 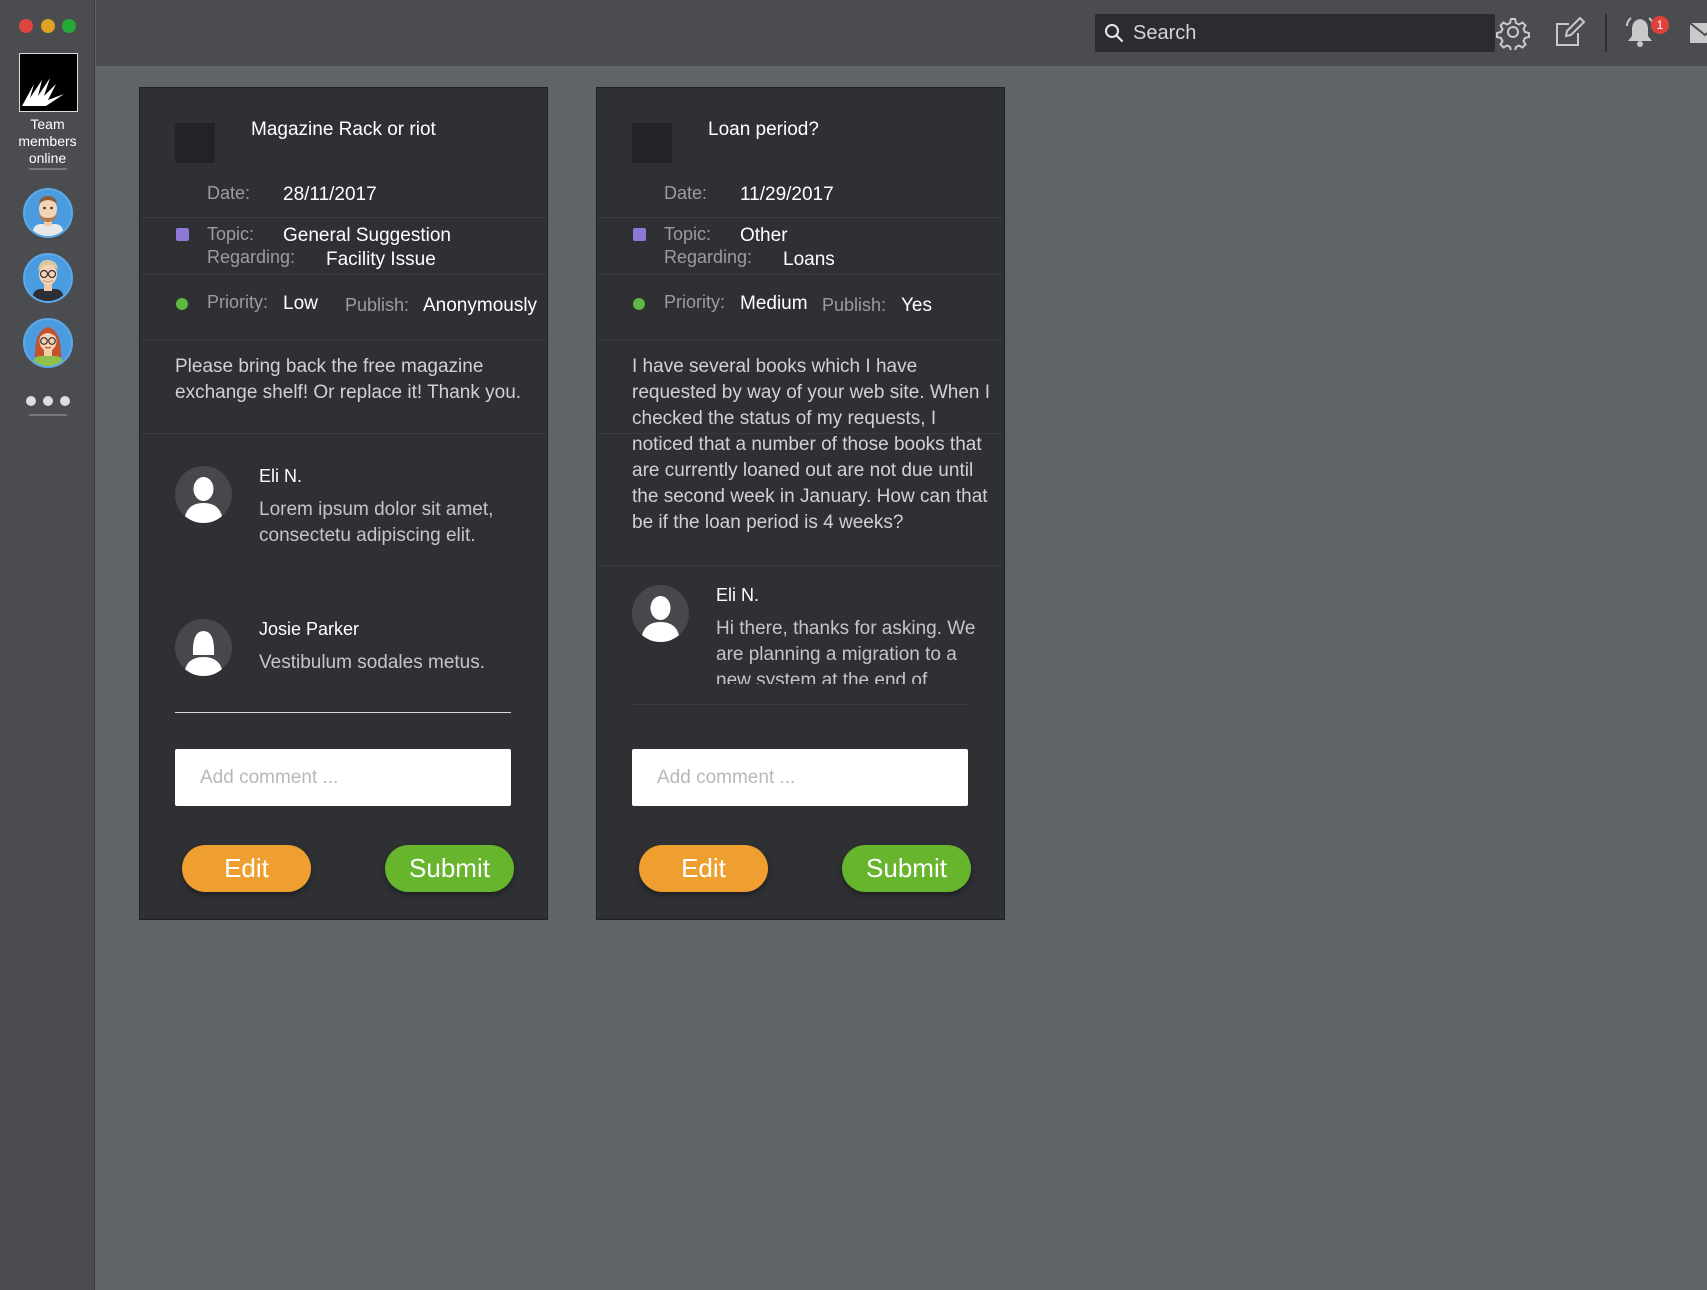 What do you see at coordinates (372, 662) in the screenshot?
I see `comment-text: Vestibulum sodales metus.` at bounding box center [372, 662].